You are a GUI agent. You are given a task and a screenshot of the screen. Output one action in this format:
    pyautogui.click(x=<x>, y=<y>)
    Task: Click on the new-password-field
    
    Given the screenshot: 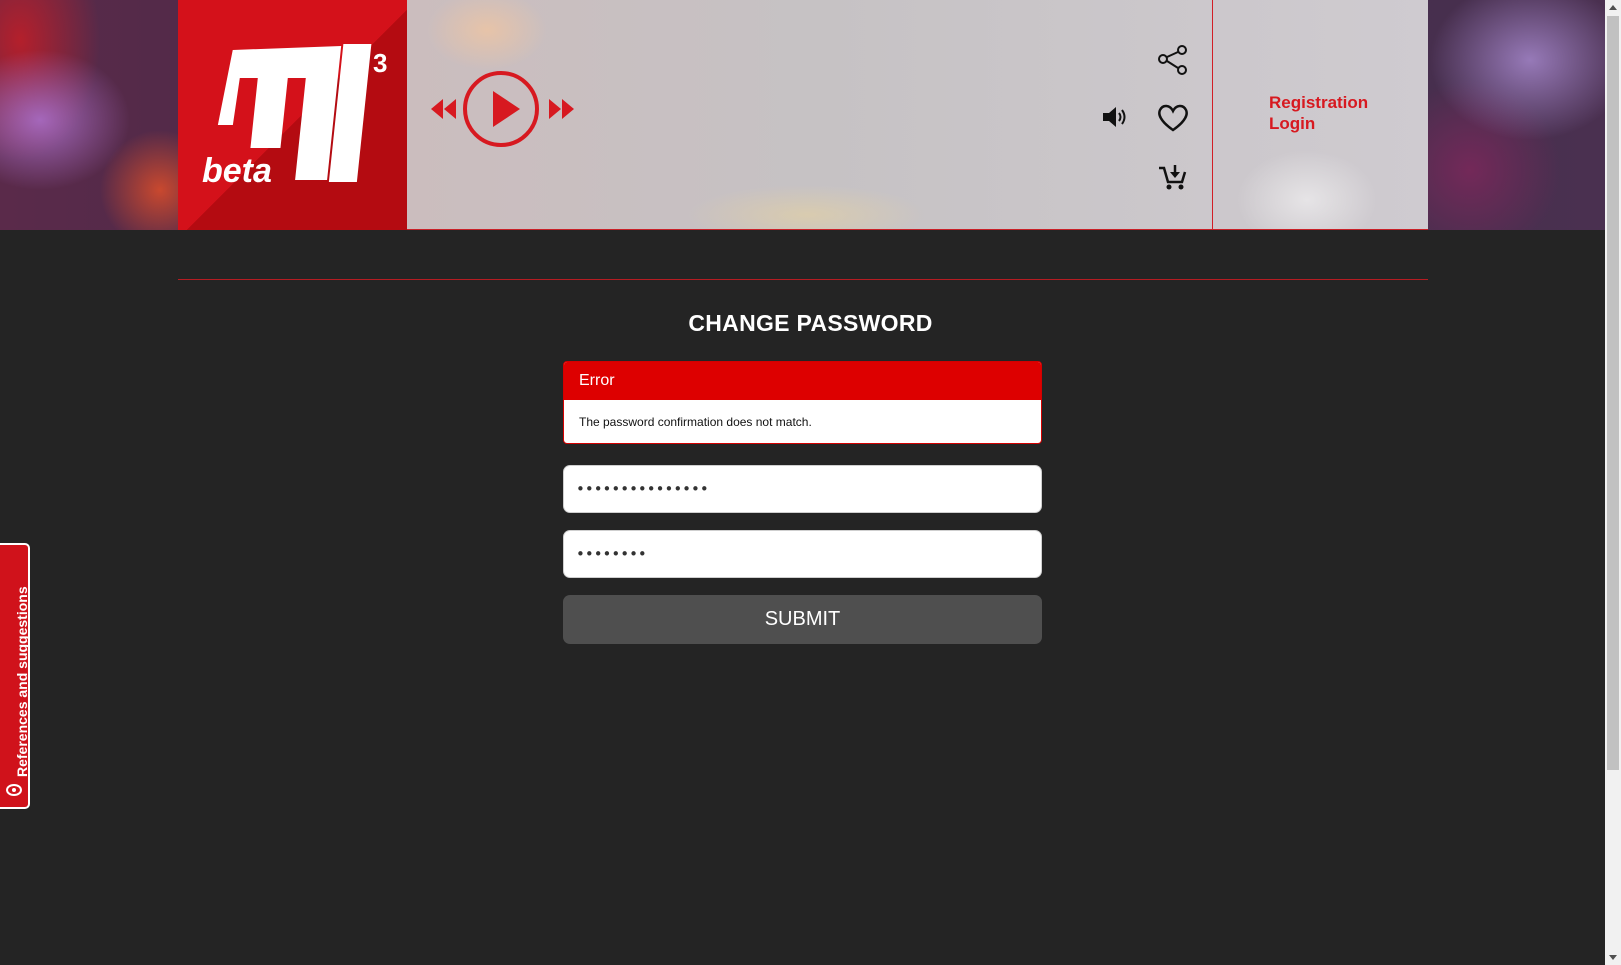 What is the action you would take?
    pyautogui.click(x=802, y=489)
    